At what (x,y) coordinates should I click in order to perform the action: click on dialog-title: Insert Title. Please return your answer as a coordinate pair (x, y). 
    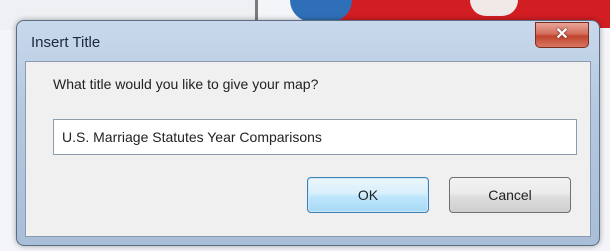
    Looking at the image, I should click on (66, 42).